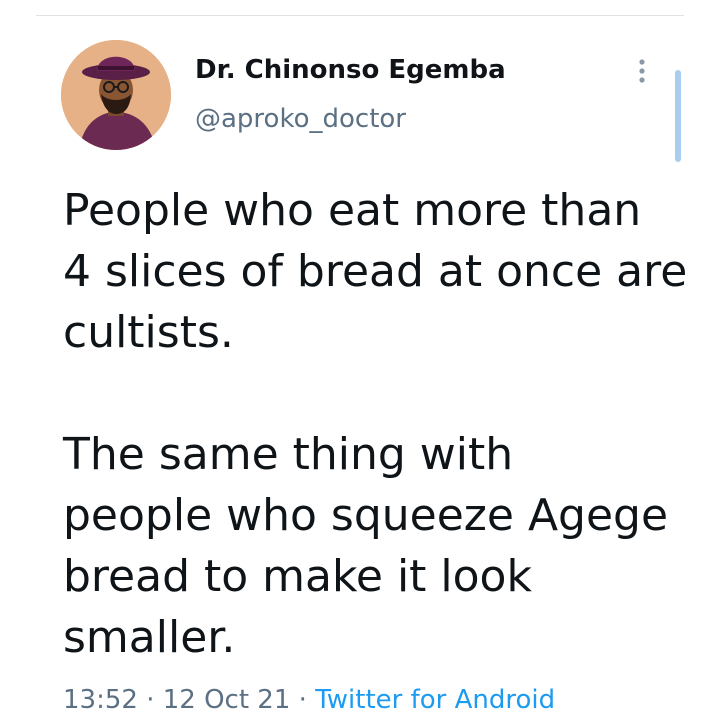 This screenshot has width=720, height=720. What do you see at coordinates (360, 15) in the screenshot?
I see `top-divider` at bounding box center [360, 15].